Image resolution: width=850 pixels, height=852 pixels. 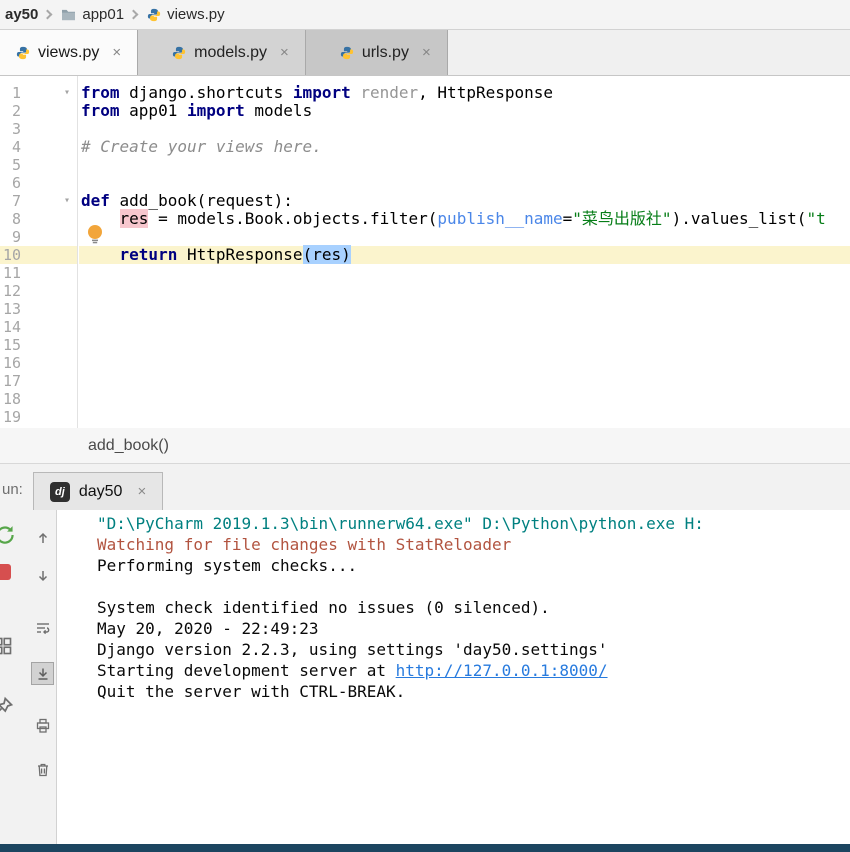 What do you see at coordinates (425, 848) in the screenshot?
I see `bottom-status-strip` at bounding box center [425, 848].